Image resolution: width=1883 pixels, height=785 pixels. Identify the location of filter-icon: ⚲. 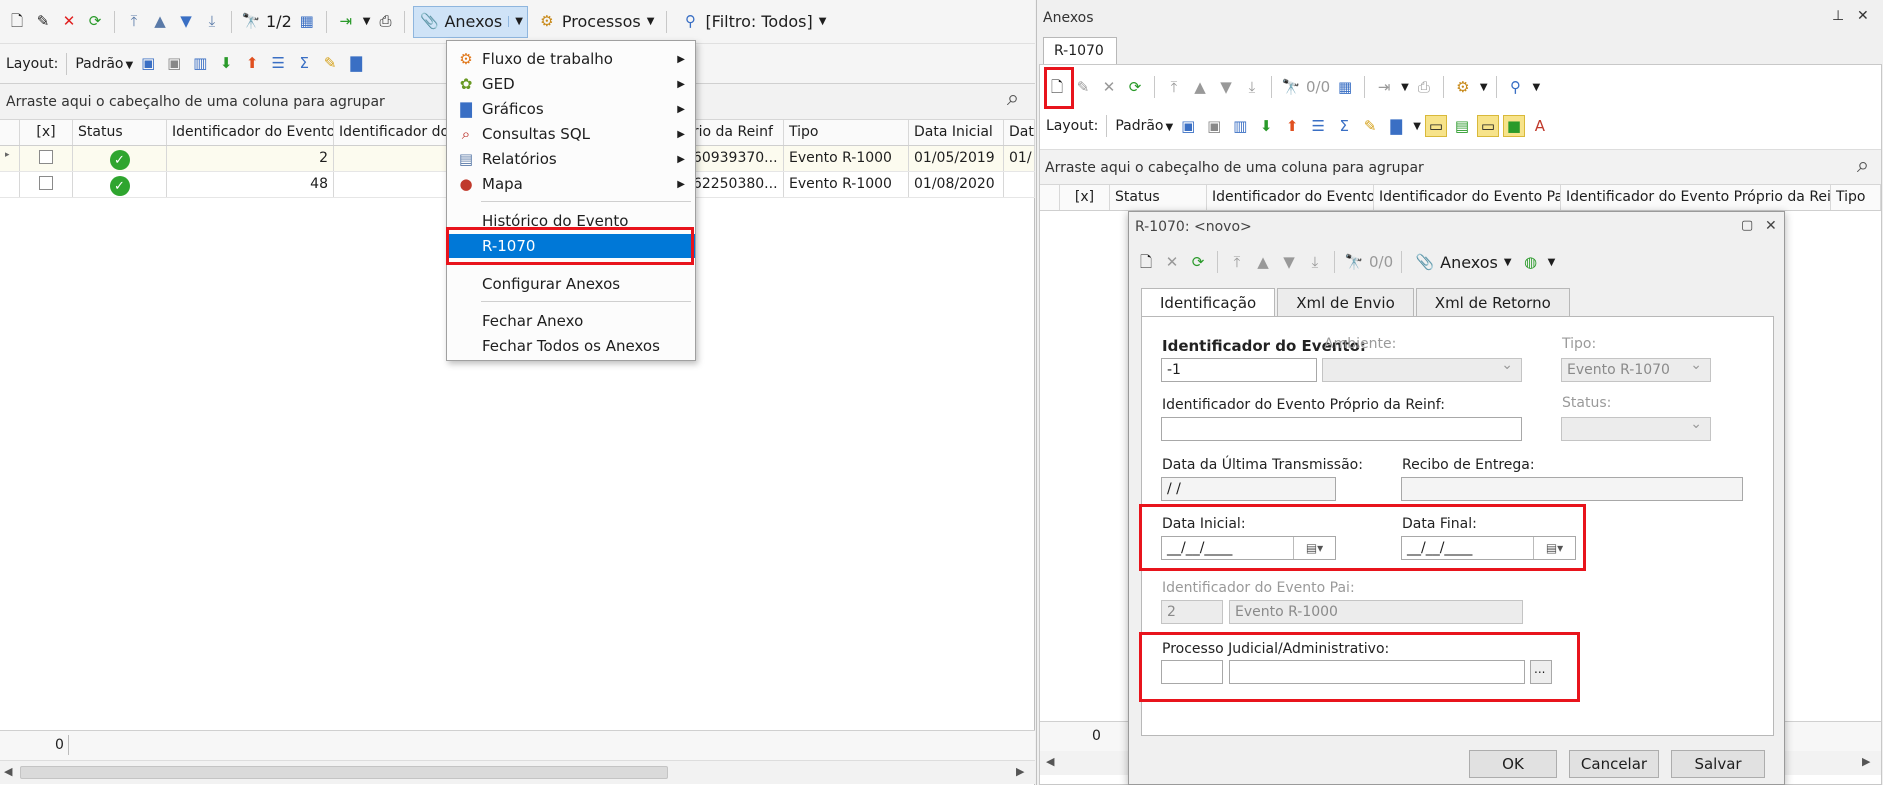
(1516, 87).